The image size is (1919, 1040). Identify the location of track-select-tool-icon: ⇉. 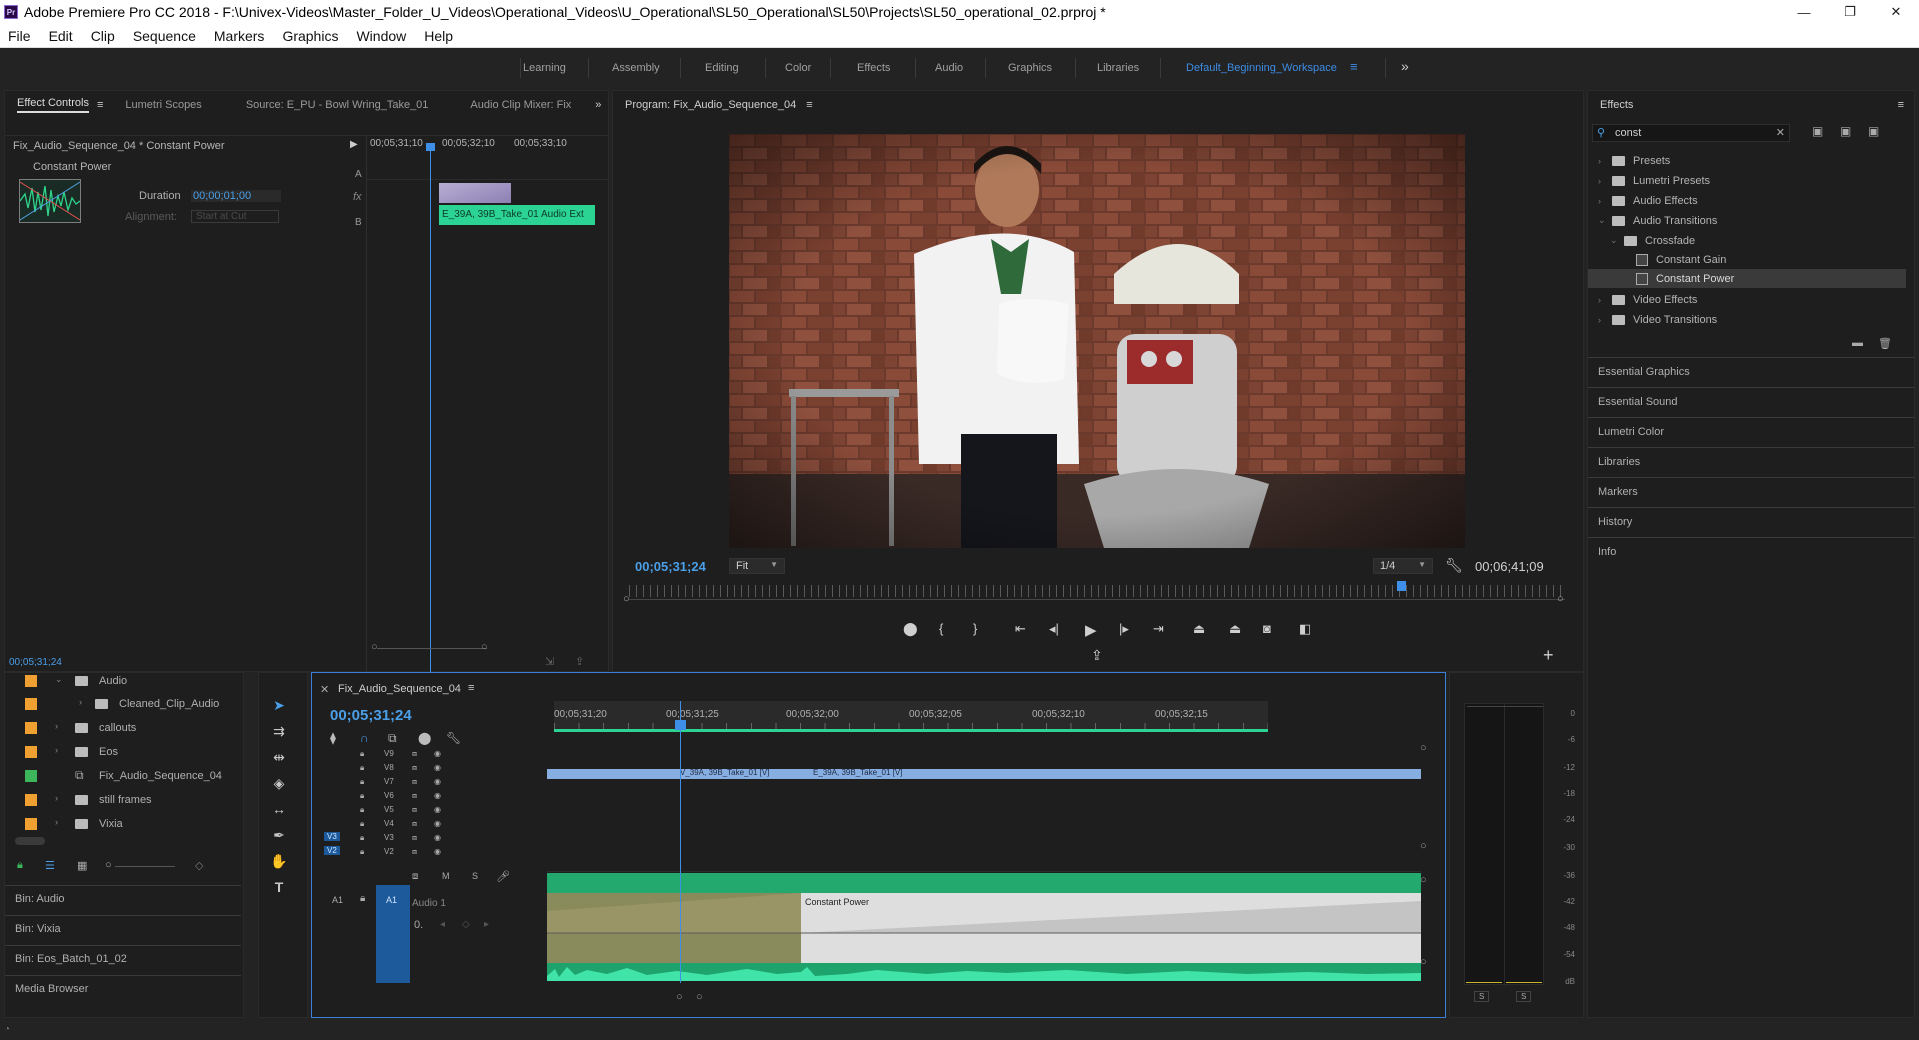
(279, 731).